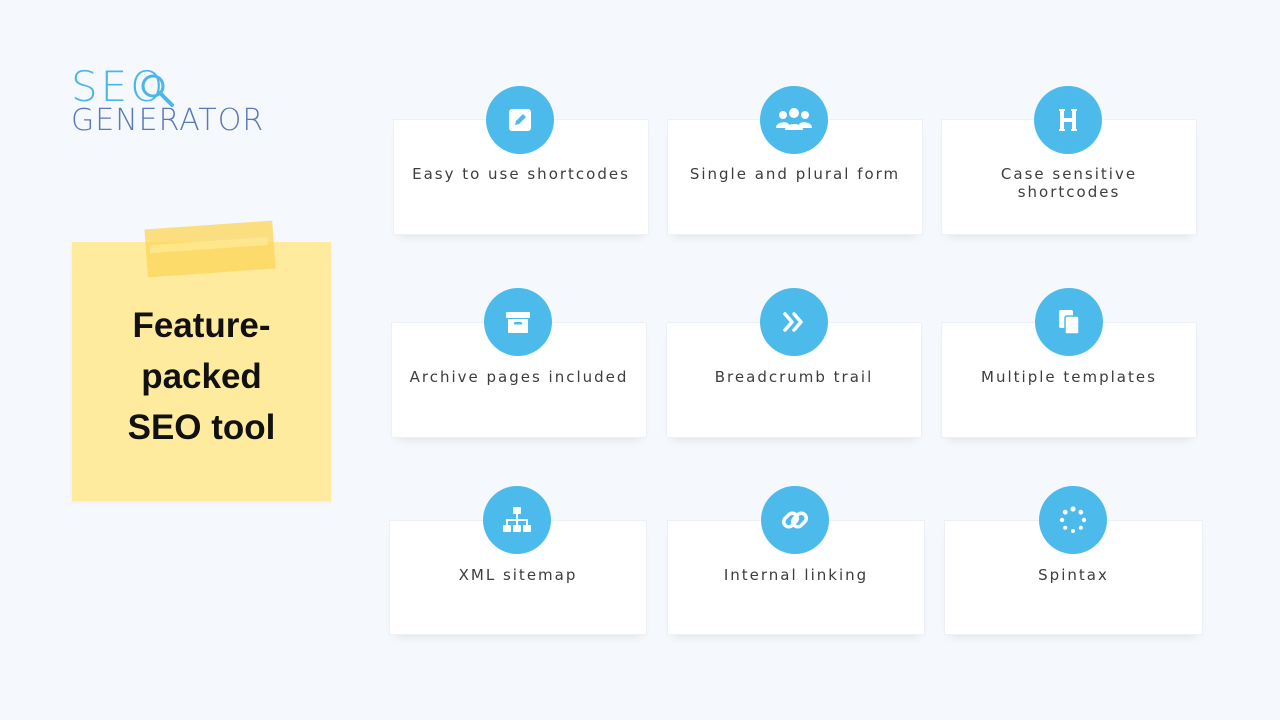 The height and width of the screenshot is (720, 1280). I want to click on feature-label: Breadcrumb trail, so click(794, 377).